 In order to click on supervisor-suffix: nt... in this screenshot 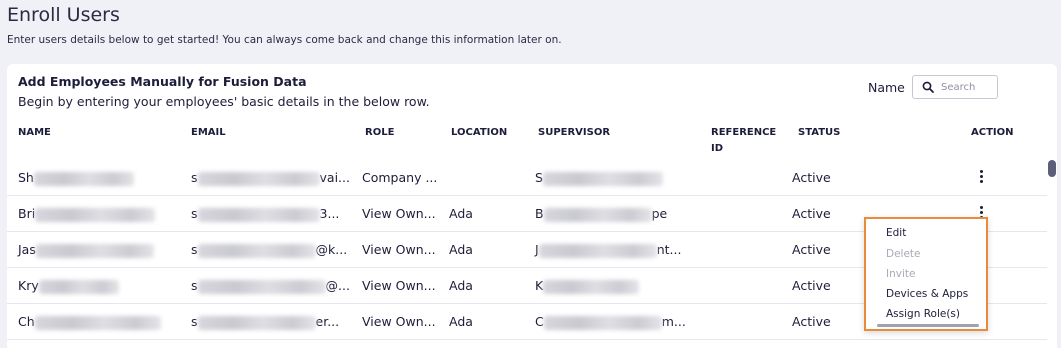, I will do `click(669, 249)`.